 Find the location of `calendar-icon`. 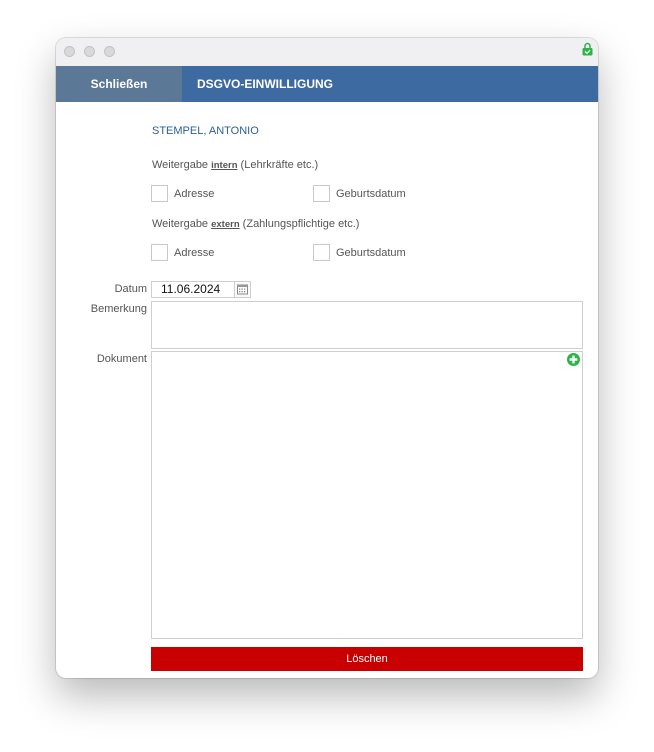

calendar-icon is located at coordinates (242, 289).